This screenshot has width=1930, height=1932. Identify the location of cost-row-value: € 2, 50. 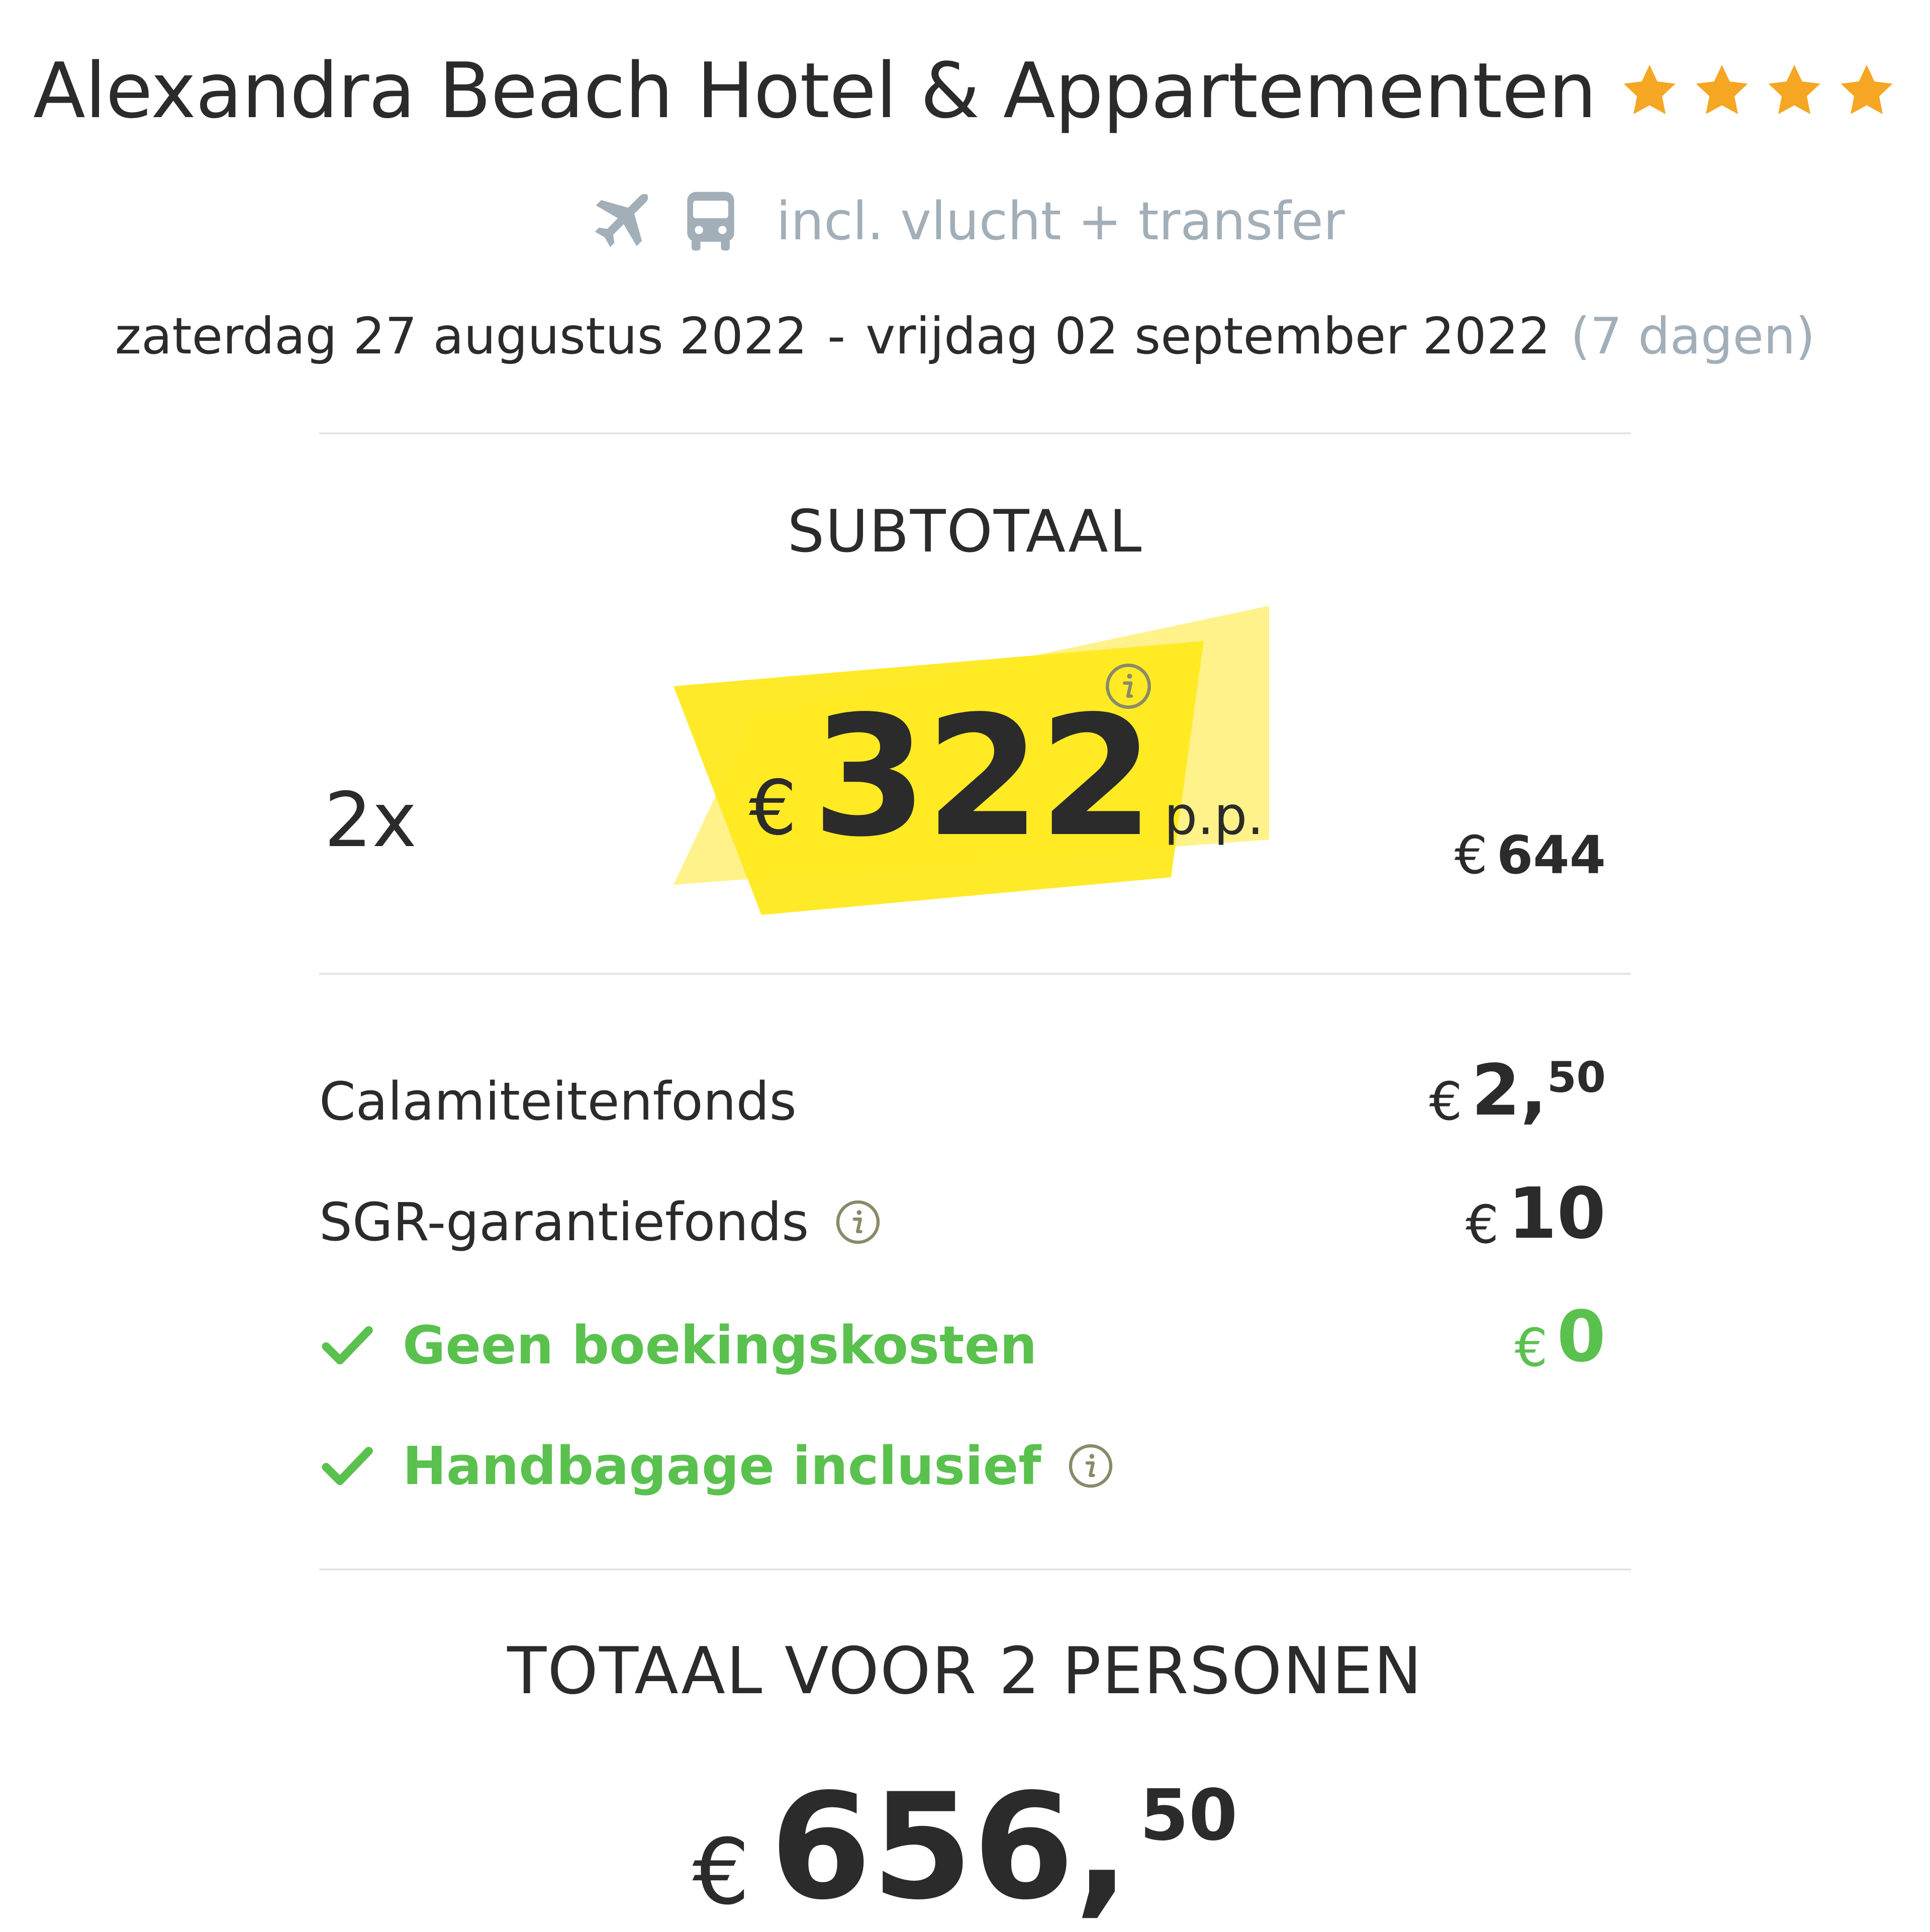
(1517, 1091).